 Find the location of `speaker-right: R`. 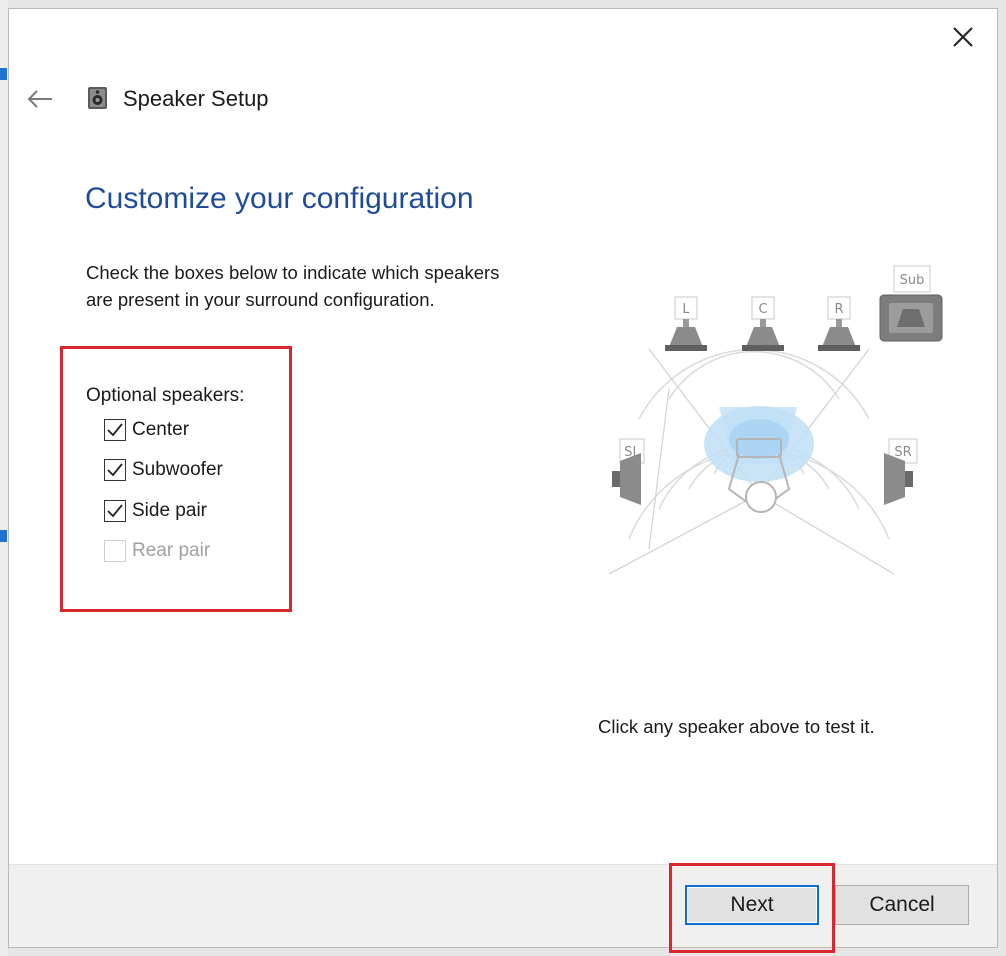

speaker-right: R is located at coordinates (839, 323).